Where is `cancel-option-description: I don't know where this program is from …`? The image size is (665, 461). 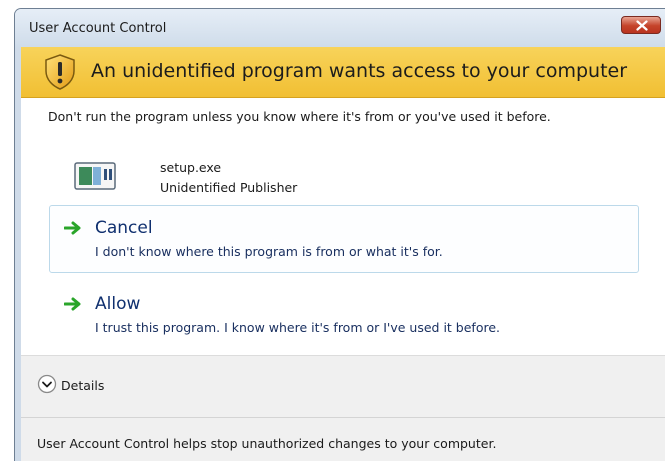 cancel-option-description: I don't know where this program is from … is located at coordinates (269, 251).